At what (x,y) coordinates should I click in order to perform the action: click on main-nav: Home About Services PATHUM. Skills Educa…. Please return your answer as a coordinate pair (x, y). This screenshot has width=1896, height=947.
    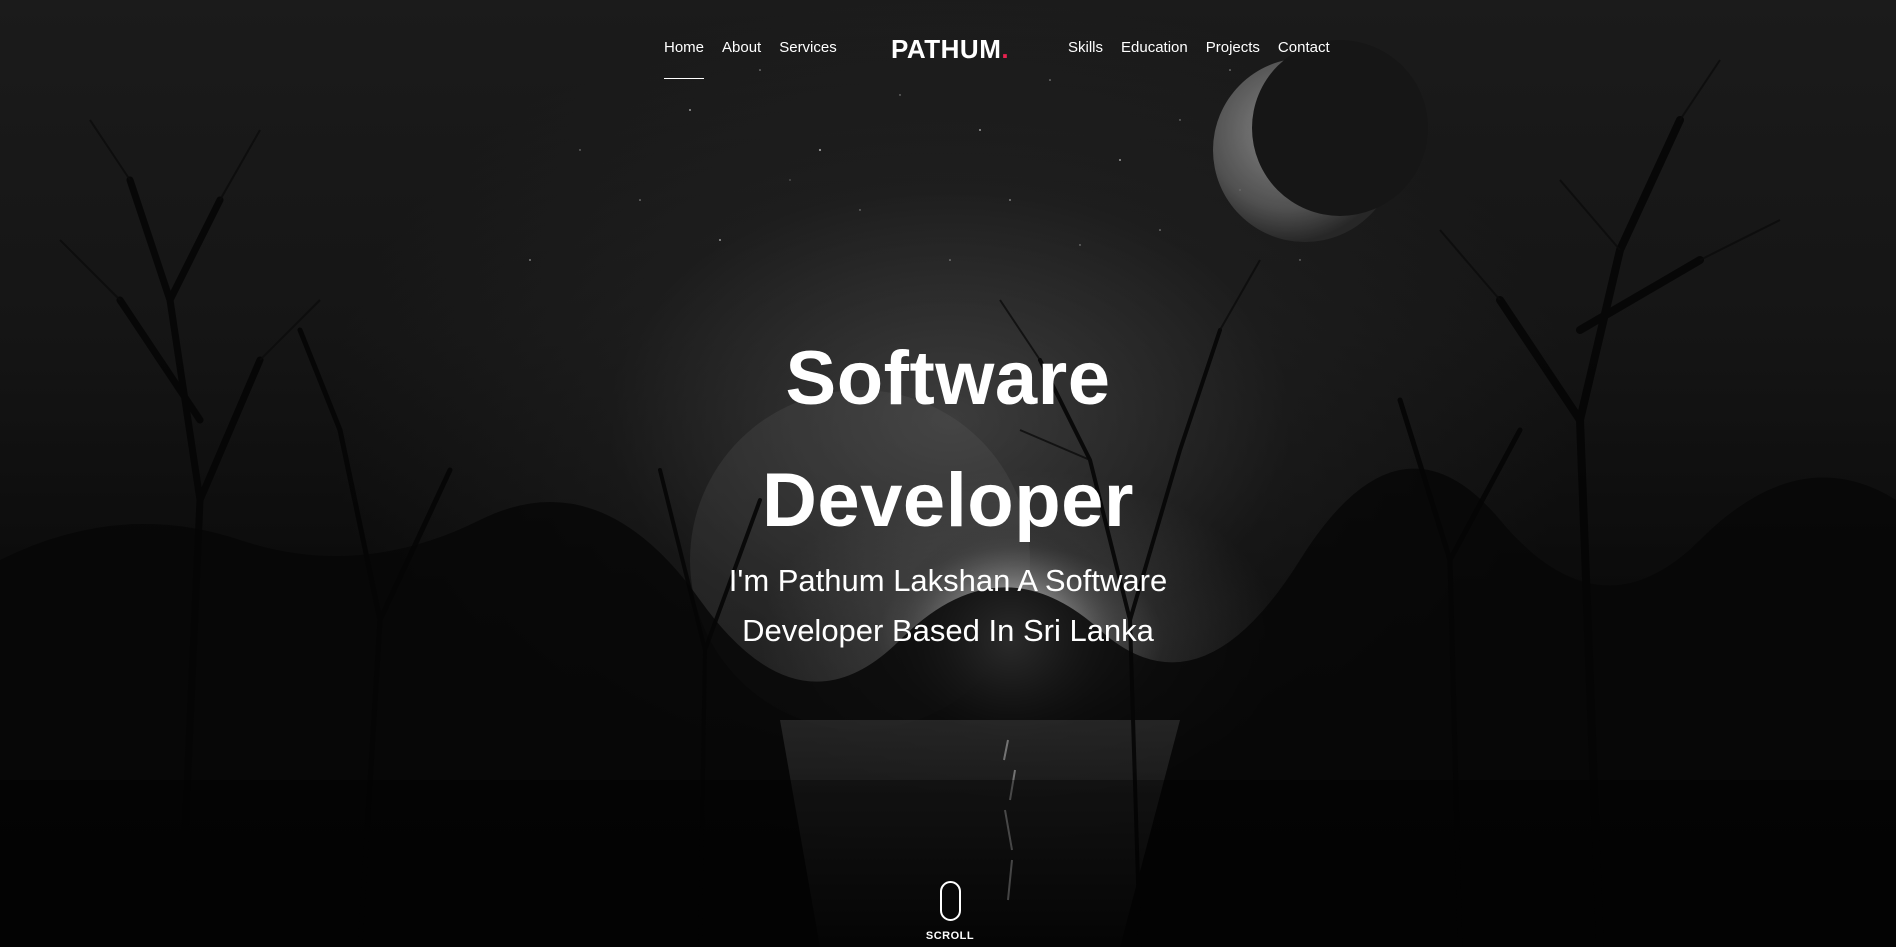
    Looking at the image, I should click on (948, 50).